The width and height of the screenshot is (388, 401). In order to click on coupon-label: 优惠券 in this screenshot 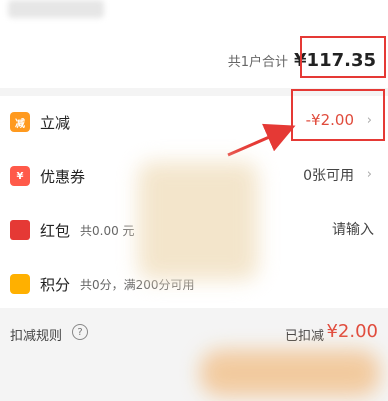, I will do `click(63, 177)`.